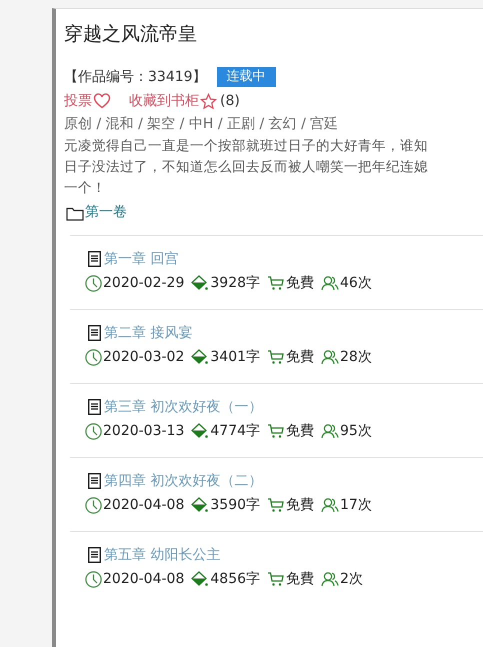 The height and width of the screenshot is (647, 483). What do you see at coordinates (235, 505) in the screenshot?
I see `word-count: 3590字` at bounding box center [235, 505].